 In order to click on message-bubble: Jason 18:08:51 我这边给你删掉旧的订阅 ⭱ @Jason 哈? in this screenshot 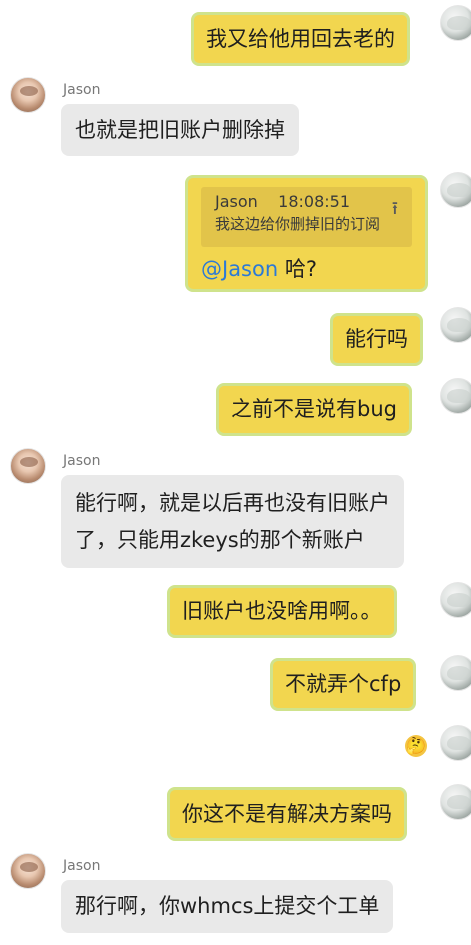, I will do `click(306, 233)`.